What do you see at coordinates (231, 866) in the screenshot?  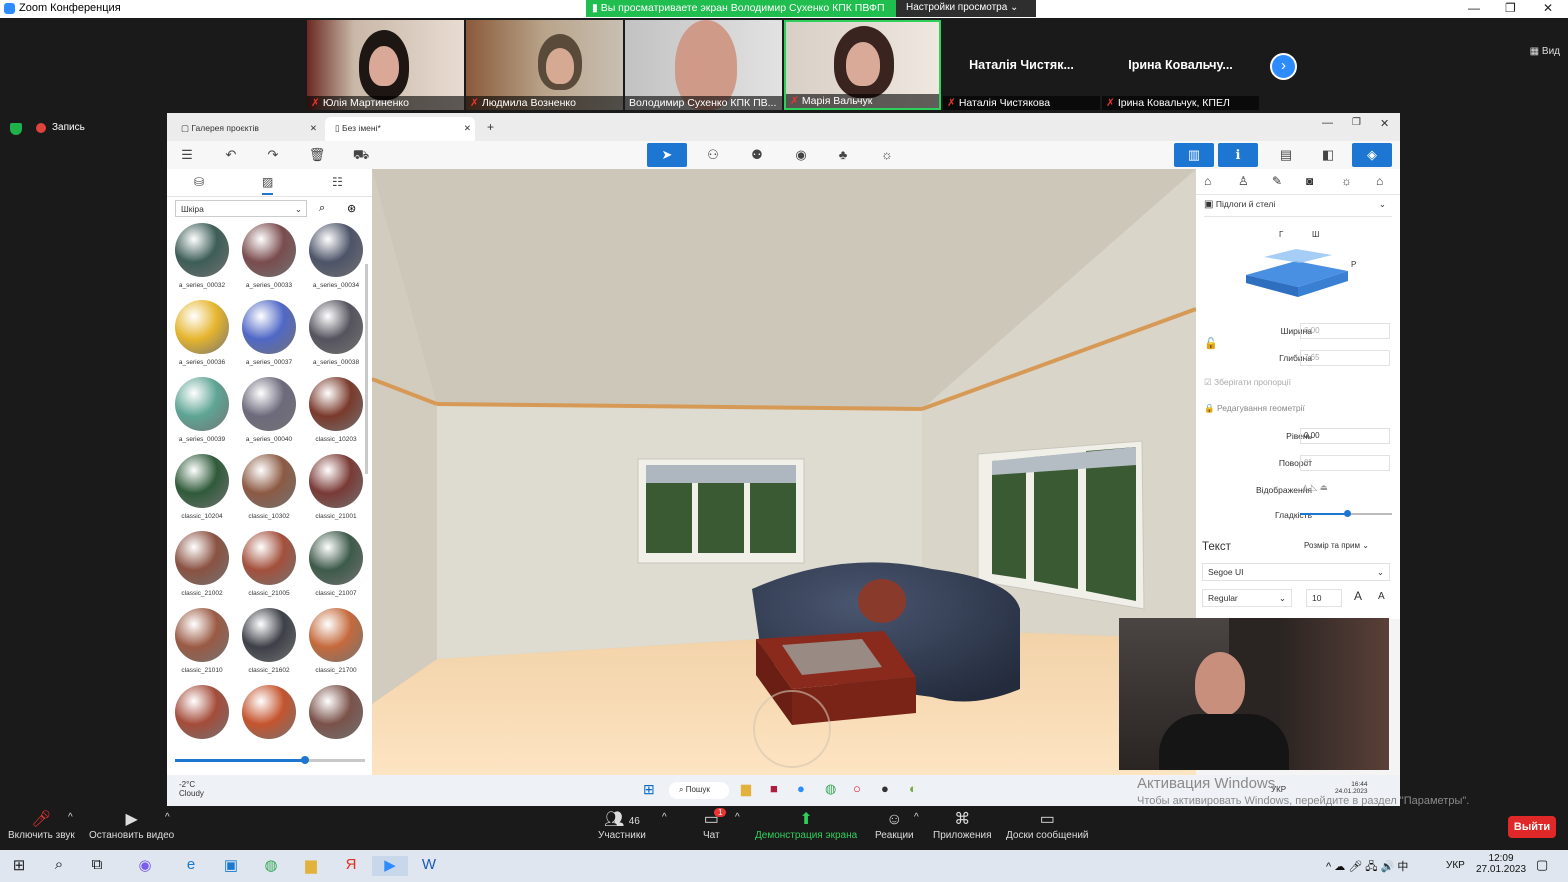 I see `store-icon: ▣` at bounding box center [231, 866].